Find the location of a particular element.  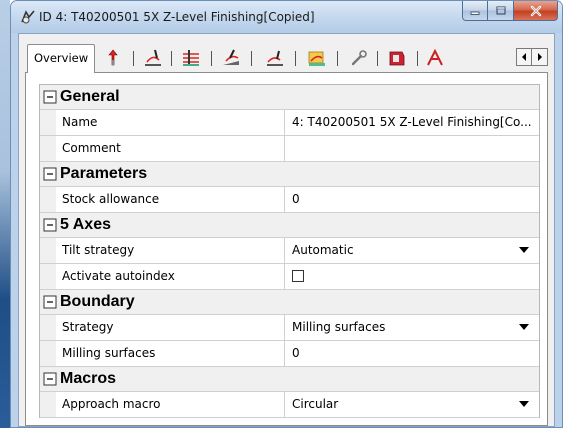

tab-overview: Overview is located at coordinates (61, 58).